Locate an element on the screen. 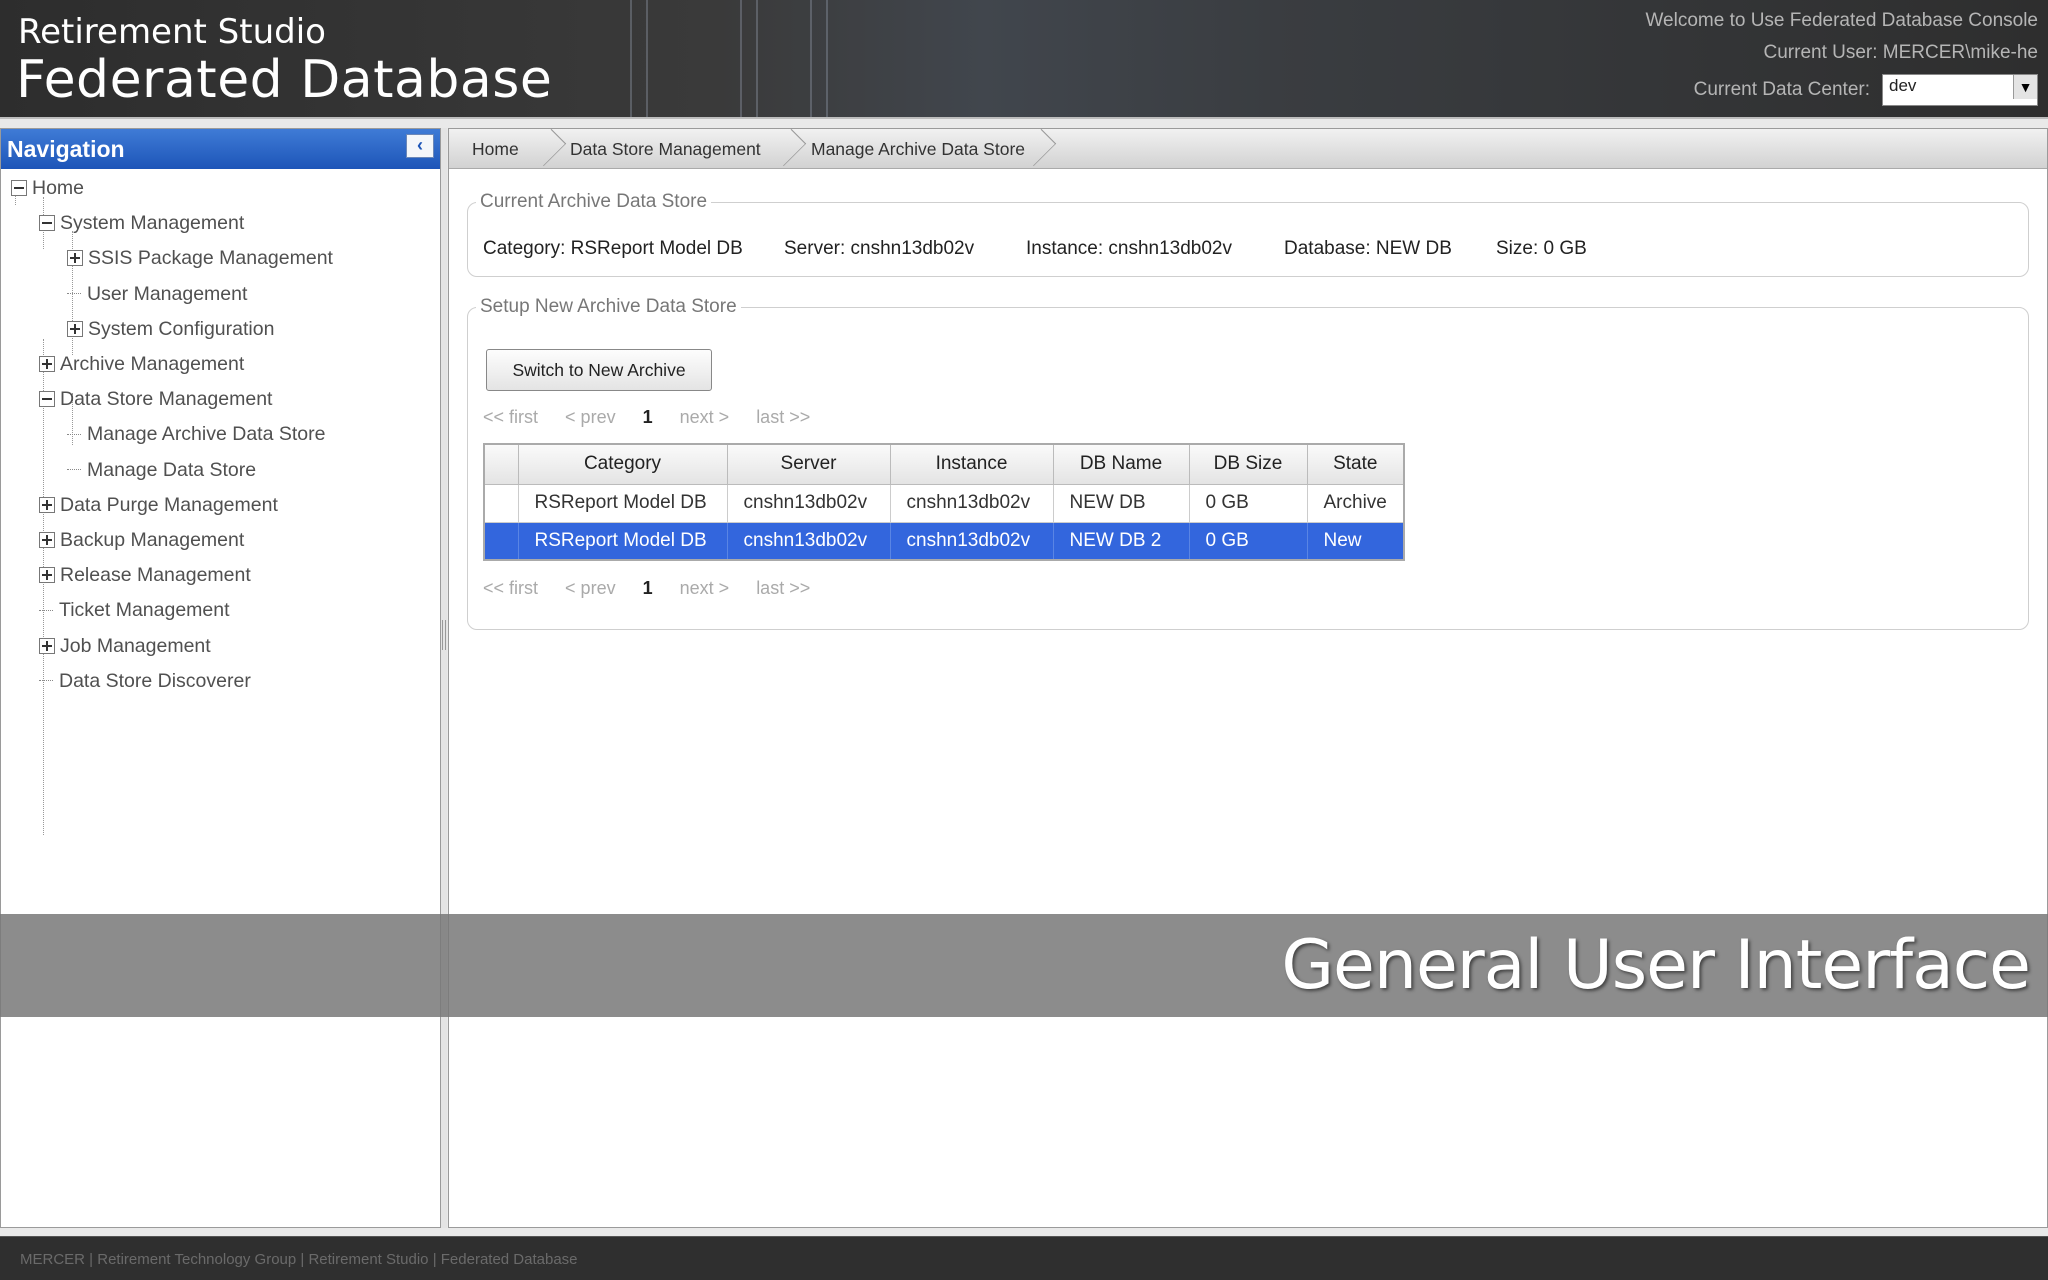  nav-item-user-management: User Management is located at coordinates (157, 294).